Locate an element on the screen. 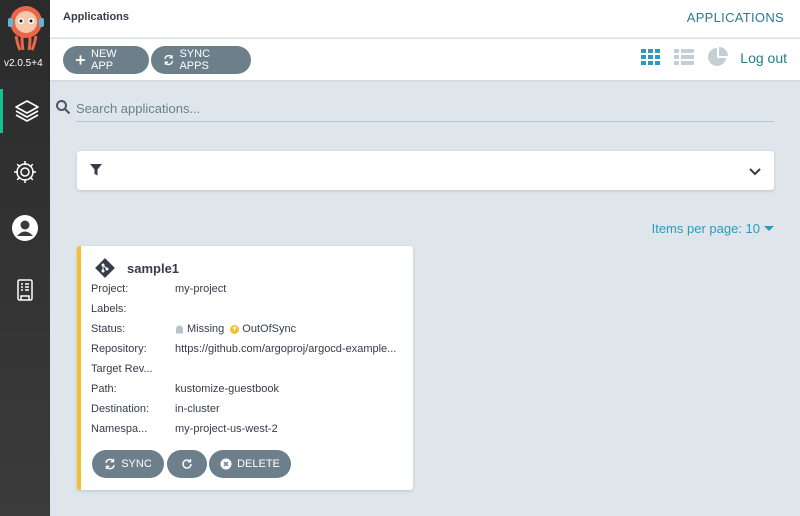 This screenshot has width=800, height=516. delete-button: DELETE is located at coordinates (250, 464).